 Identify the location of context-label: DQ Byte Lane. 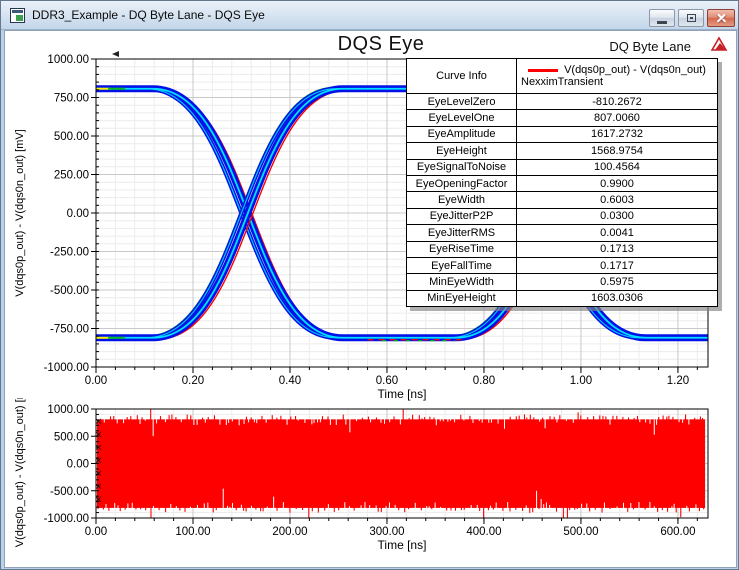
(650, 46).